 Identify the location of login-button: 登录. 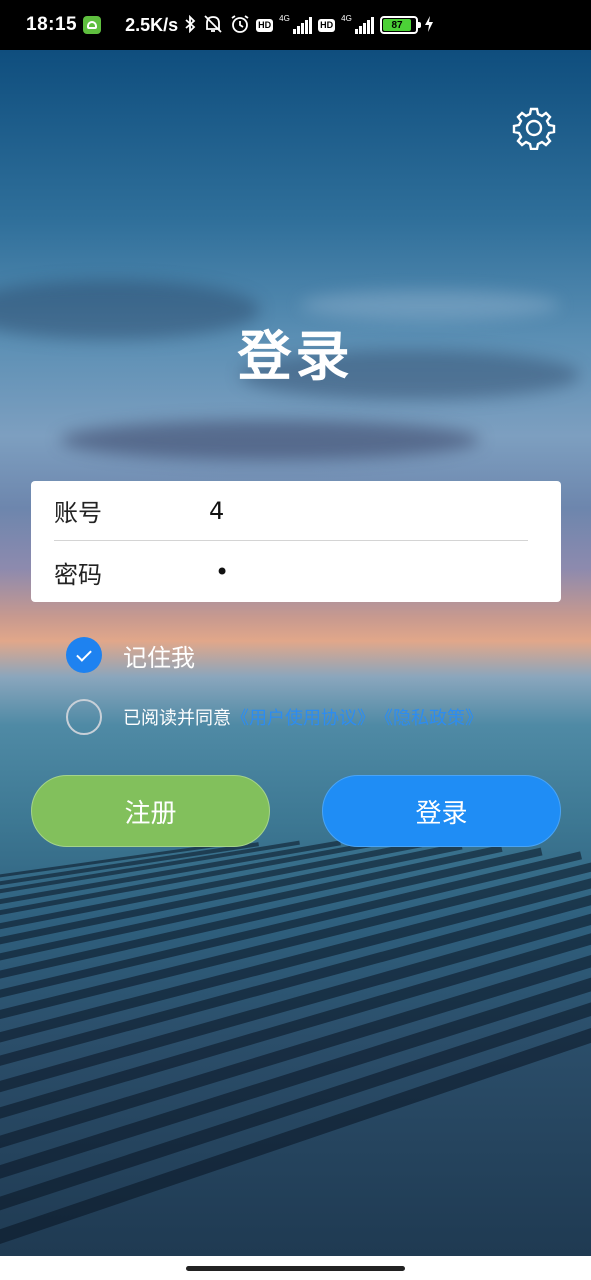
(441, 811).